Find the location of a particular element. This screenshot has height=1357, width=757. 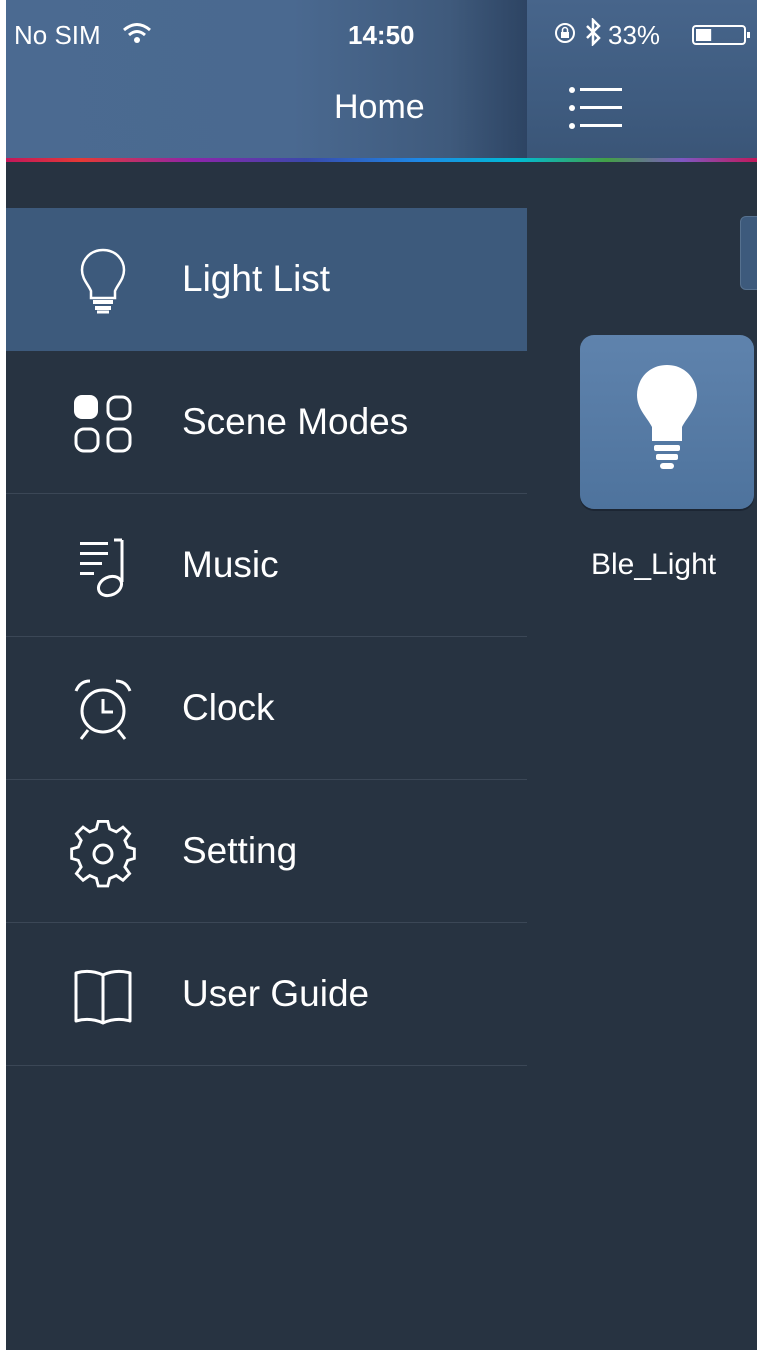

sidebar-item-label: Scene Modes is located at coordinates (295, 421).